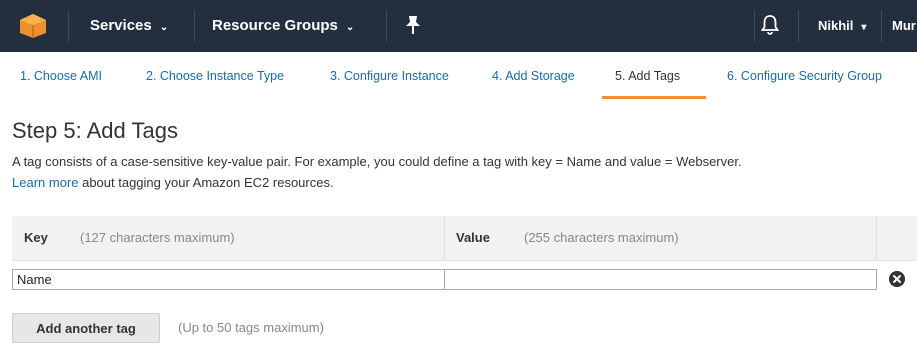 The image size is (917, 344). Describe the element at coordinates (157, 237) in the screenshot. I see `key-column-hint: (127 characters maximum)` at that location.